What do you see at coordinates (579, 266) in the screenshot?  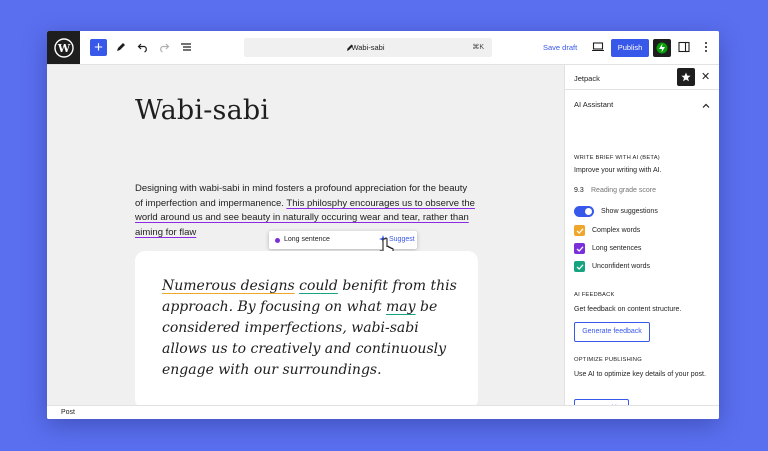 I see `unconfident-words-checkbox` at bounding box center [579, 266].